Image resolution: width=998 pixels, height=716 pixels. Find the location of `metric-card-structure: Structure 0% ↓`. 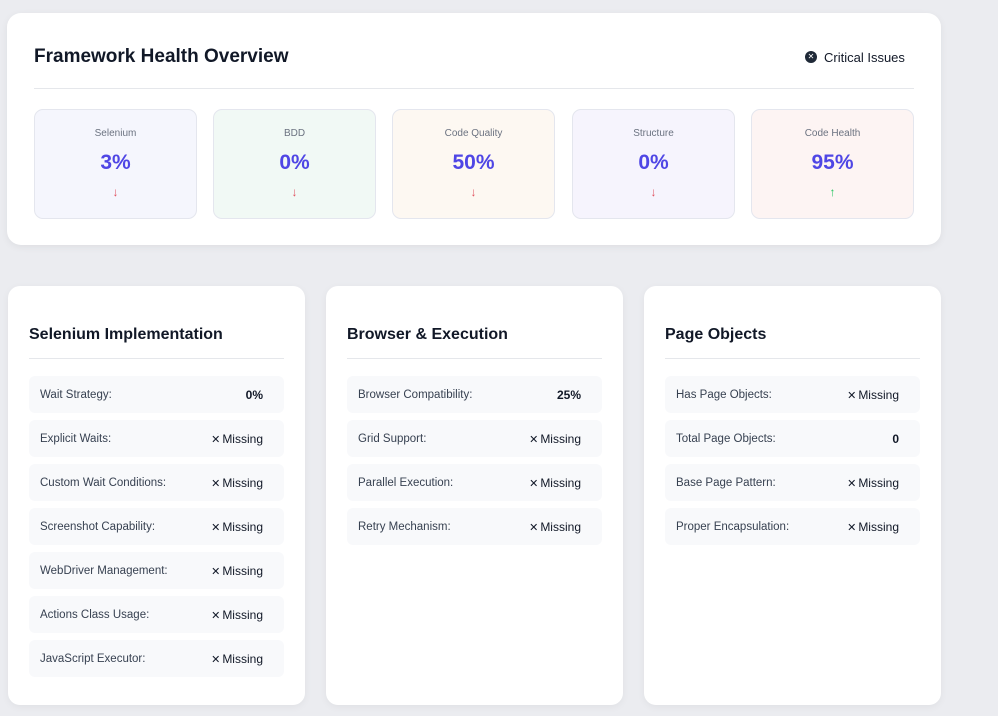

metric-card-structure: Structure 0% ↓ is located at coordinates (653, 164).